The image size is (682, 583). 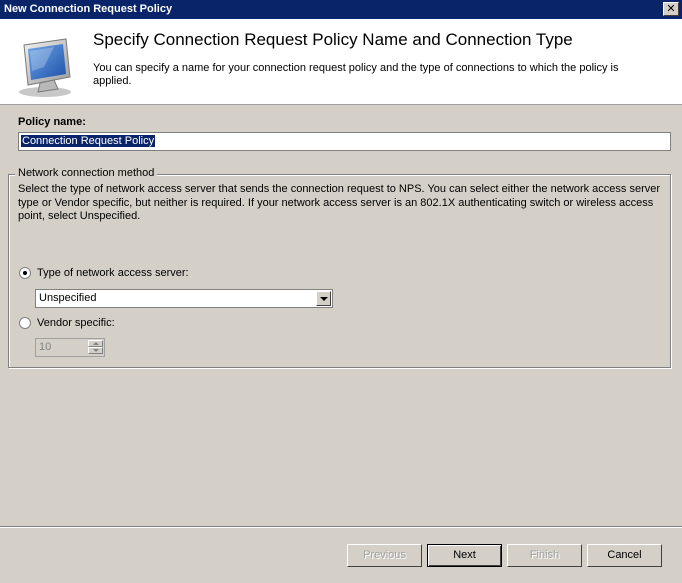 What do you see at coordinates (52, 122) in the screenshot?
I see `policy-name-label: Policy name:` at bounding box center [52, 122].